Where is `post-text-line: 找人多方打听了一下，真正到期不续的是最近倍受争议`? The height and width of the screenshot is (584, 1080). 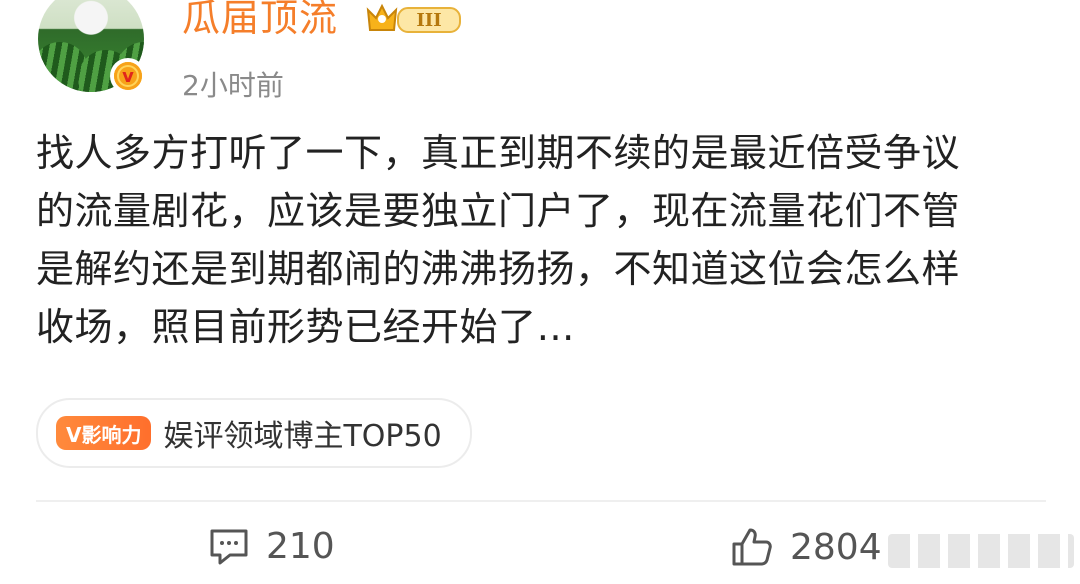
post-text-line: 找人多方打听了一下，真正到期不续的是最近倍受争议 is located at coordinates (498, 153).